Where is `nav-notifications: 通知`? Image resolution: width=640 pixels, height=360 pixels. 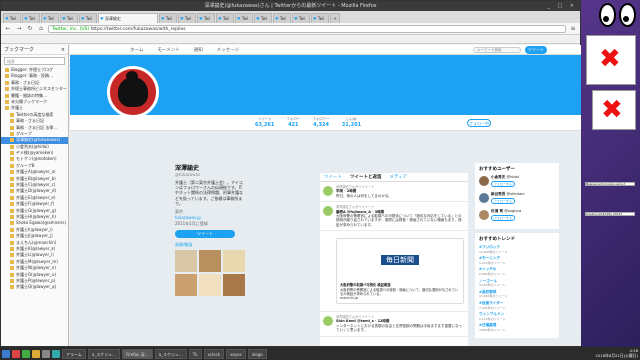 nav-notifications: 通知 is located at coordinates (198, 50).